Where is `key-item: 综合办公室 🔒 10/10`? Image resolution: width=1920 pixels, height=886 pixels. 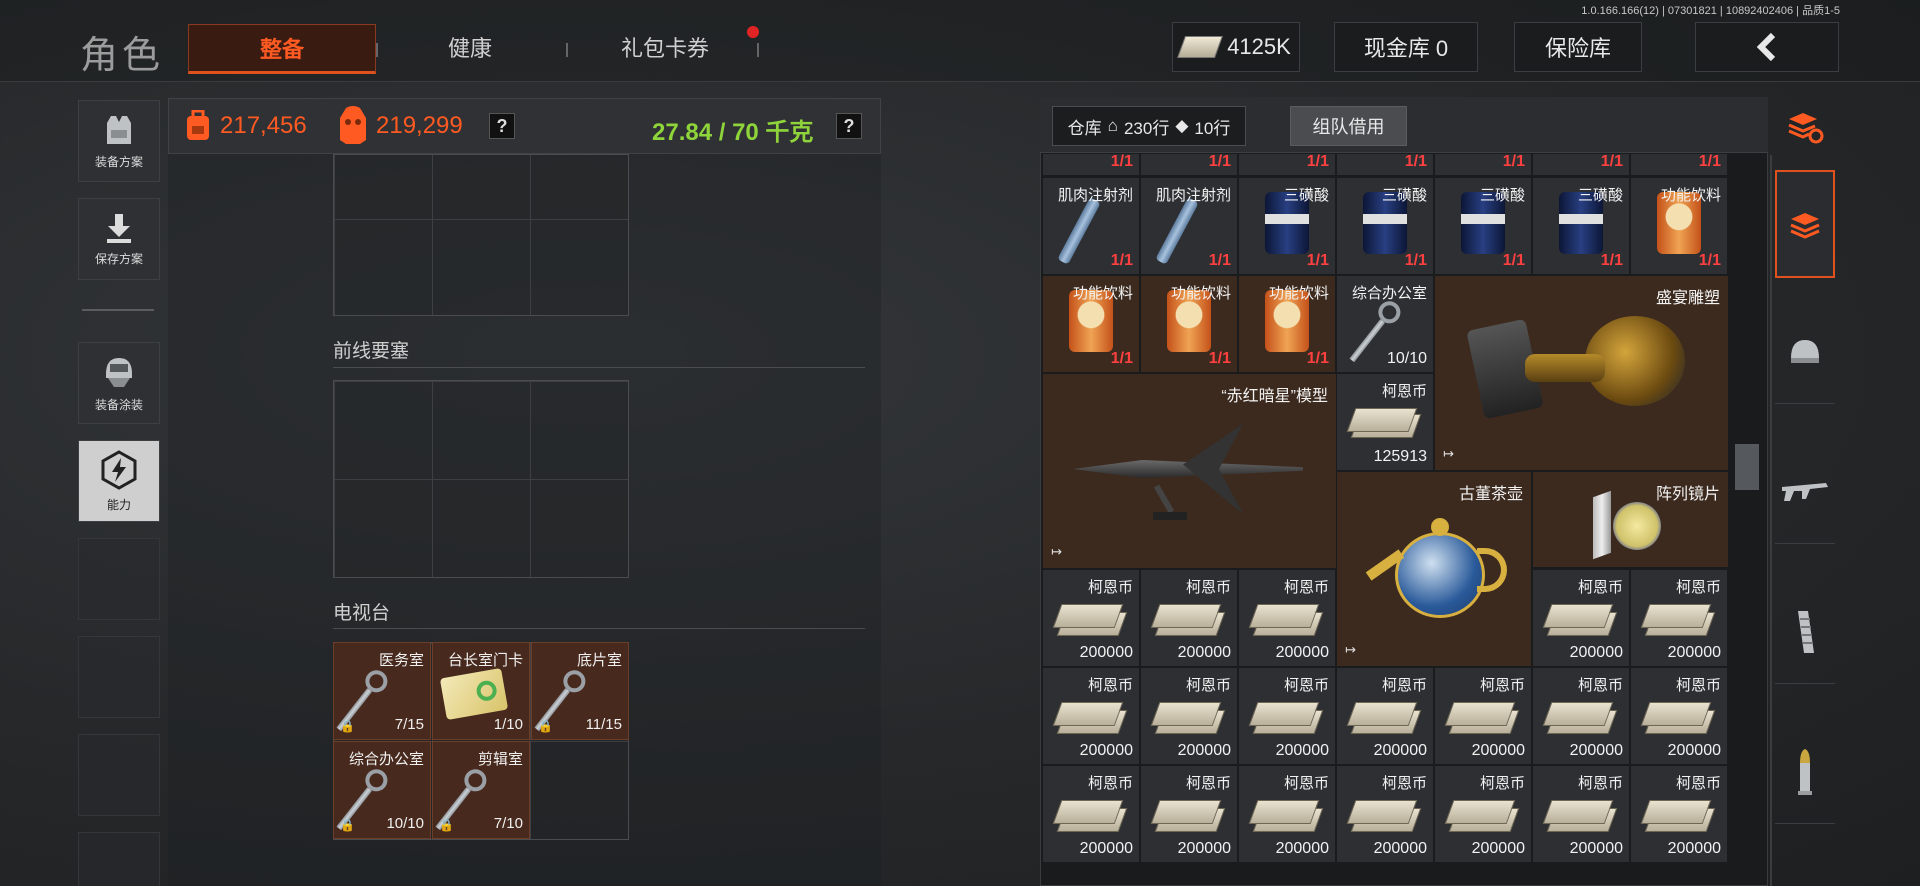
key-item: 综合办公室 🔒 10/10 is located at coordinates (382, 790).